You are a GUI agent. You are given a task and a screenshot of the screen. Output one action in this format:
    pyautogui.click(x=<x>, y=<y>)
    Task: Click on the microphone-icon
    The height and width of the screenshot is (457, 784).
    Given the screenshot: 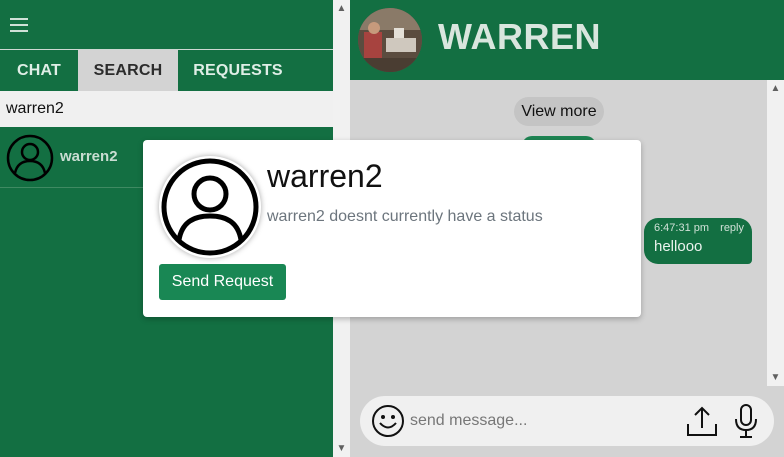 What is the action you would take?
    pyautogui.click(x=746, y=421)
    